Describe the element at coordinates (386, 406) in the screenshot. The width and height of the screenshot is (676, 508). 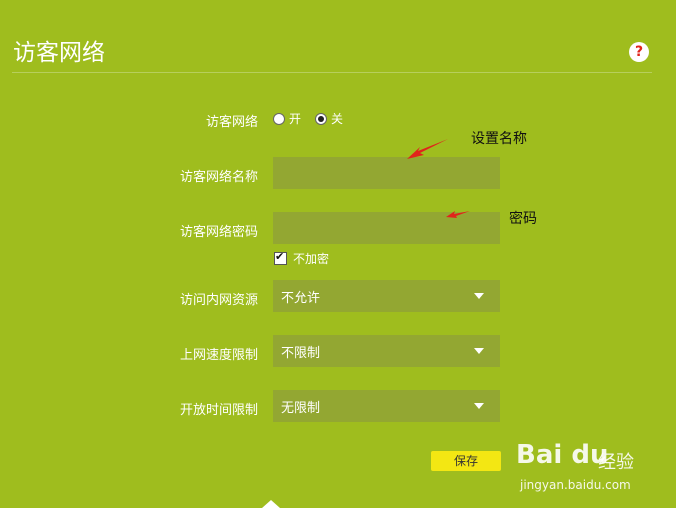
I see `open-time-select: 无限制` at that location.